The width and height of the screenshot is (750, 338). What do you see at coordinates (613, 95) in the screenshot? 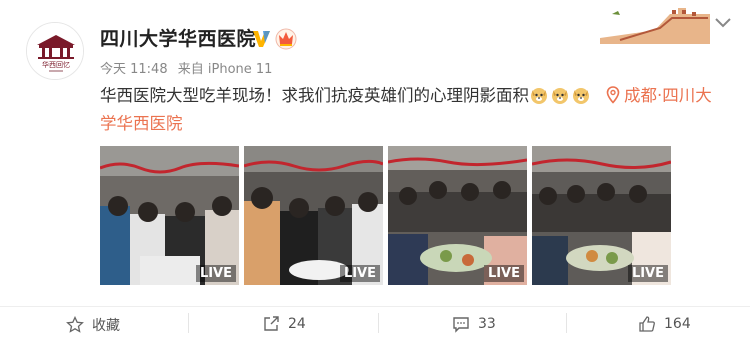
I see `location-pin-icon` at bounding box center [613, 95].